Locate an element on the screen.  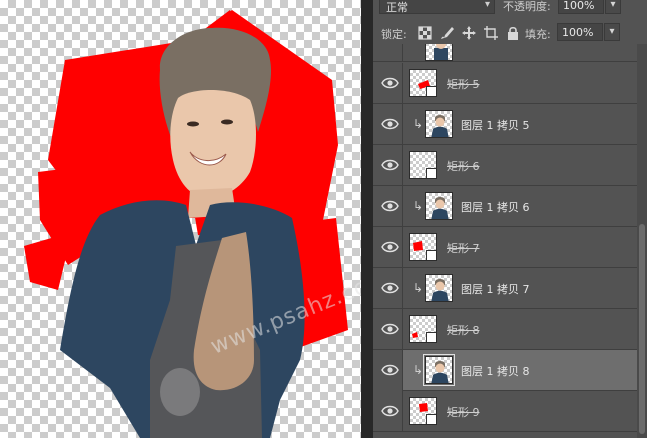
opacity-dropdown-button: ▾ is located at coordinates (613, 7).